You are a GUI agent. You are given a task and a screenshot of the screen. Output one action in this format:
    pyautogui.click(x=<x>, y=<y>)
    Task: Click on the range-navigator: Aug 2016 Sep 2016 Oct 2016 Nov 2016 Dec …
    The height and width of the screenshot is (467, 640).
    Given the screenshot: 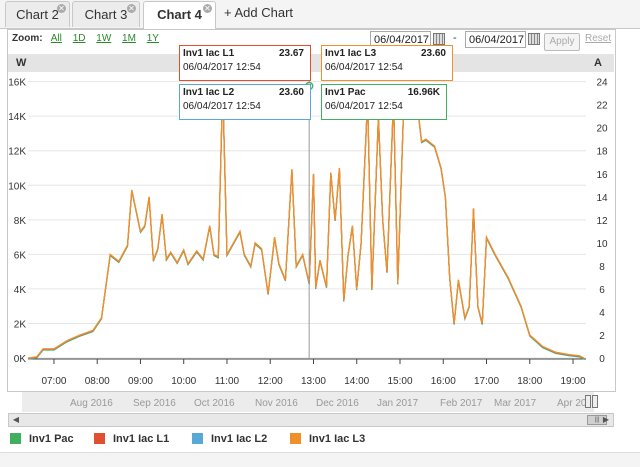 What is the action you would take?
    pyautogui.click(x=310, y=402)
    